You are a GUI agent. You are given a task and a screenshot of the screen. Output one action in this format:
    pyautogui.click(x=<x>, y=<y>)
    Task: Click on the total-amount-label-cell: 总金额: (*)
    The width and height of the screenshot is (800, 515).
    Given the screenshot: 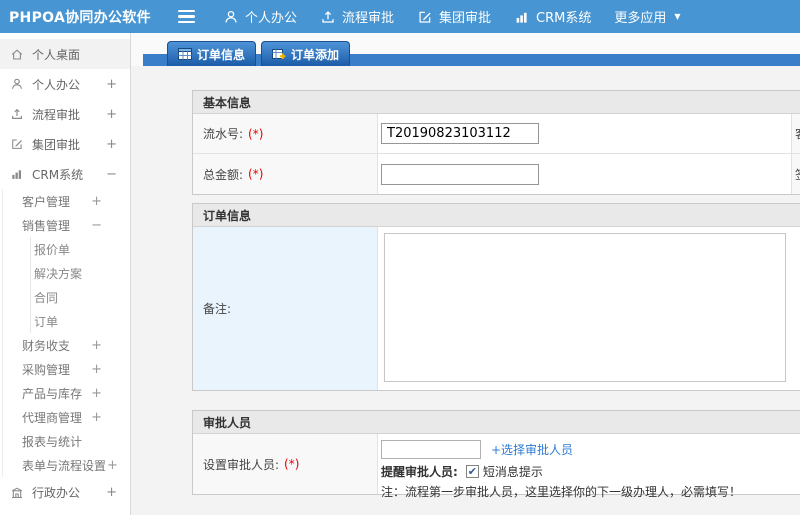 What is the action you would take?
    pyautogui.click(x=285, y=174)
    